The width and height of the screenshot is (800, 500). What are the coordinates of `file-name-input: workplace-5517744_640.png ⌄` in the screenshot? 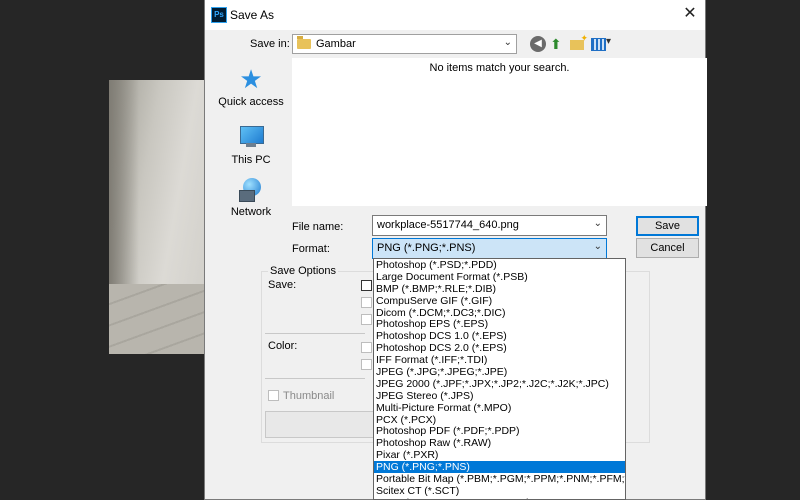 It's located at (489, 225).